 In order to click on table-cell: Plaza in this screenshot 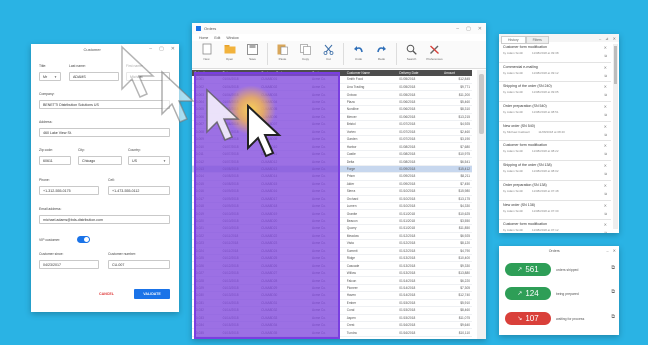, I will do `click(371, 102)`.